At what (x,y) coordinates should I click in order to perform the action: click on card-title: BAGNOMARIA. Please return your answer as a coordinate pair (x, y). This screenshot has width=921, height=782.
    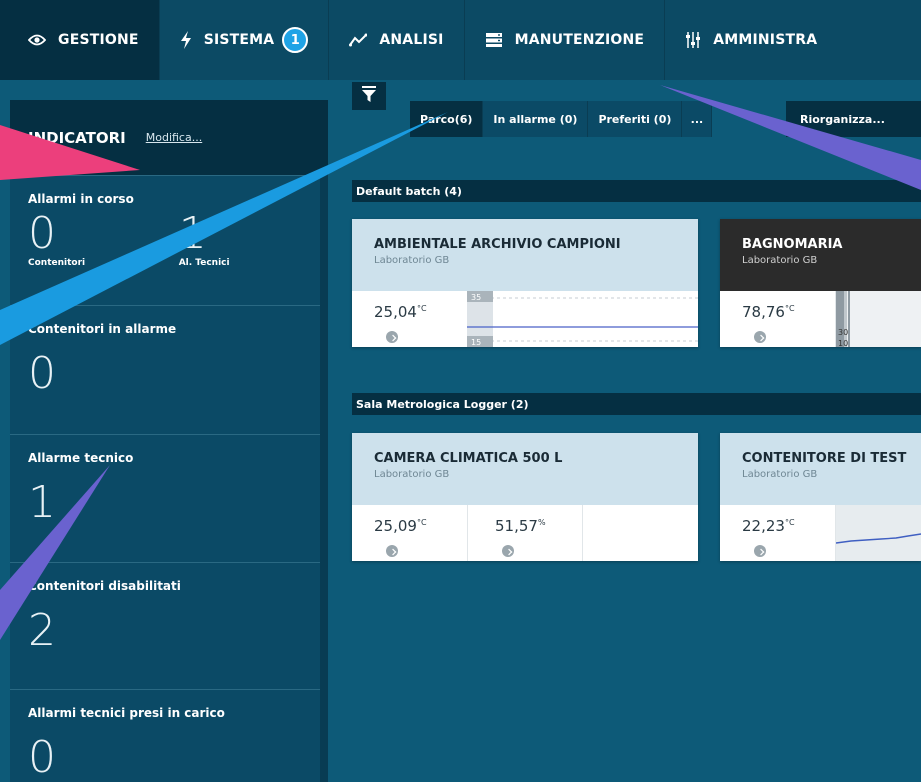
    Looking at the image, I should click on (792, 244).